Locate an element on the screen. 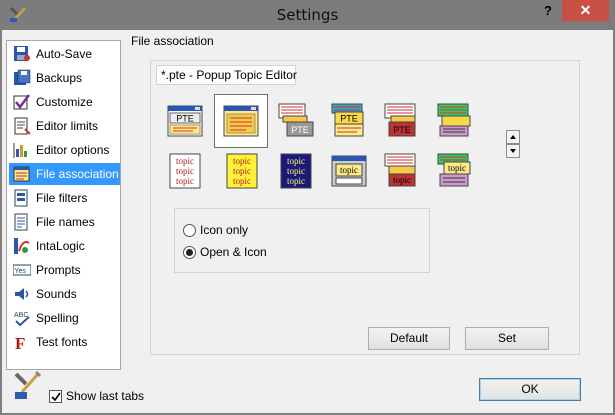  spelling-icon: ABC is located at coordinates (22, 319).